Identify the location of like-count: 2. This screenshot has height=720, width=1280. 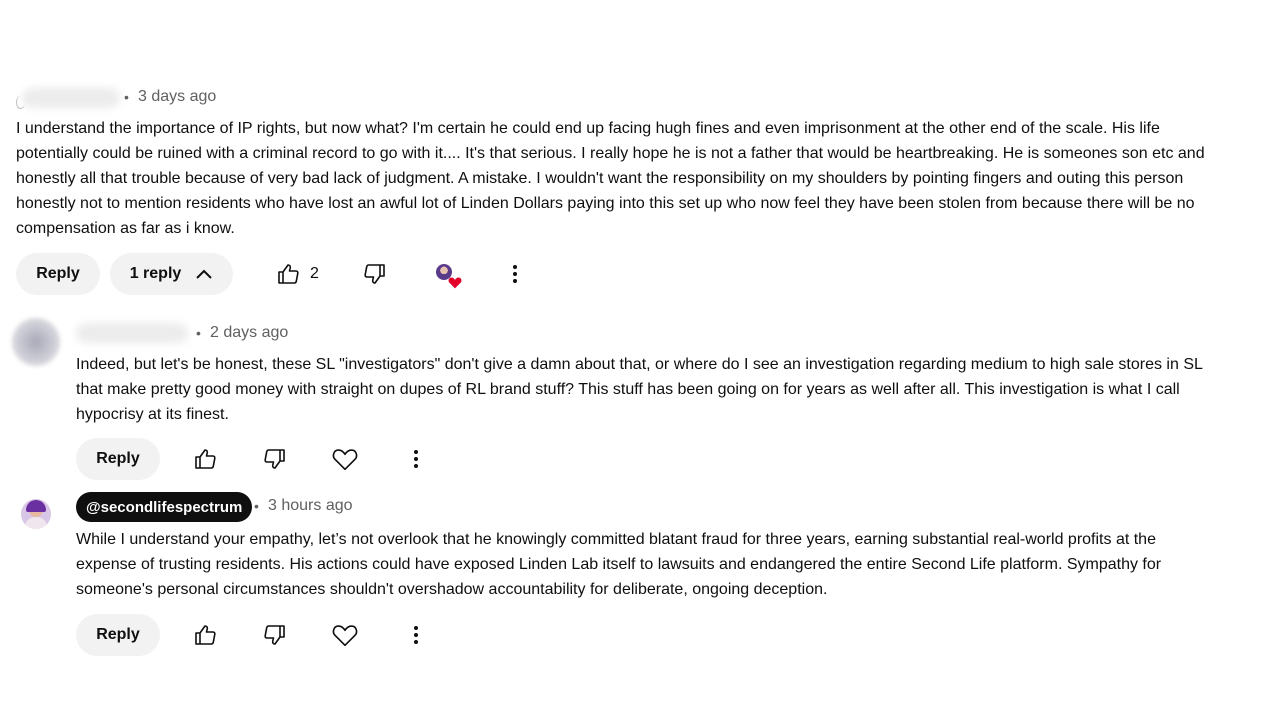
(314, 273).